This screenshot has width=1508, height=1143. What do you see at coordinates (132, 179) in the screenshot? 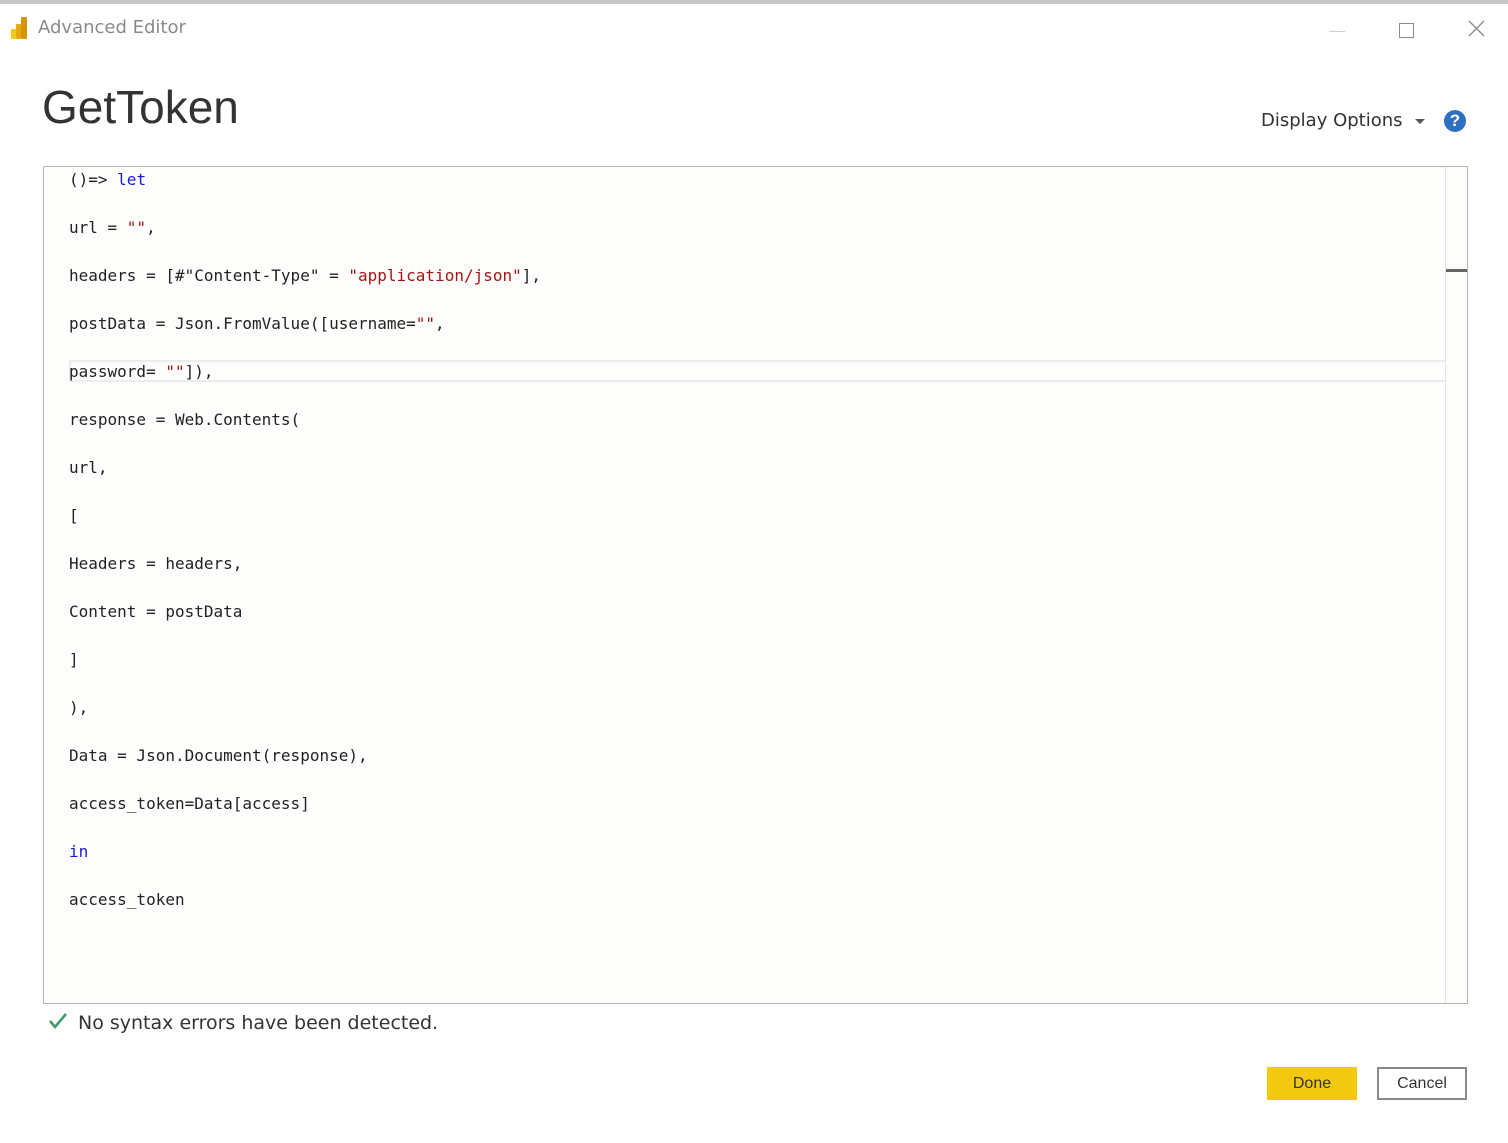
I see `code-keyword: let` at bounding box center [132, 179].